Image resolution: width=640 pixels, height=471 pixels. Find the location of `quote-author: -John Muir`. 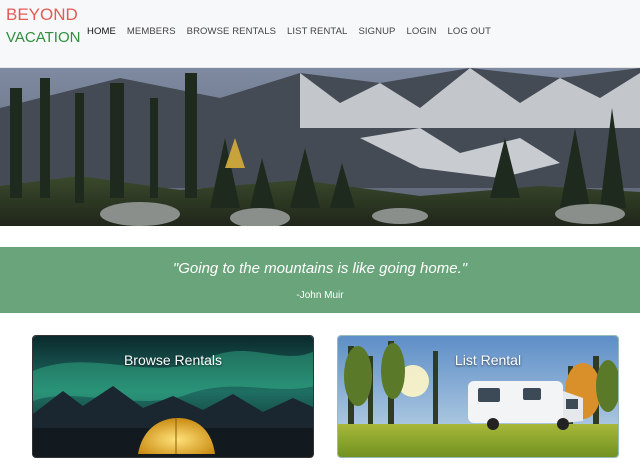

quote-author: -John Muir is located at coordinates (320, 295).